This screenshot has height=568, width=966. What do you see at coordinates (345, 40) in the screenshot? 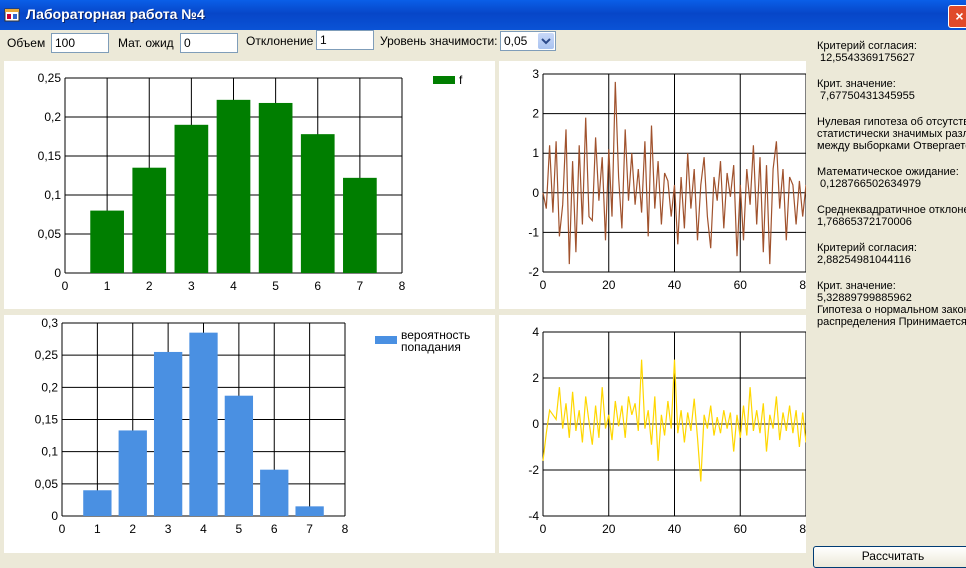
I see `deviation-input` at bounding box center [345, 40].